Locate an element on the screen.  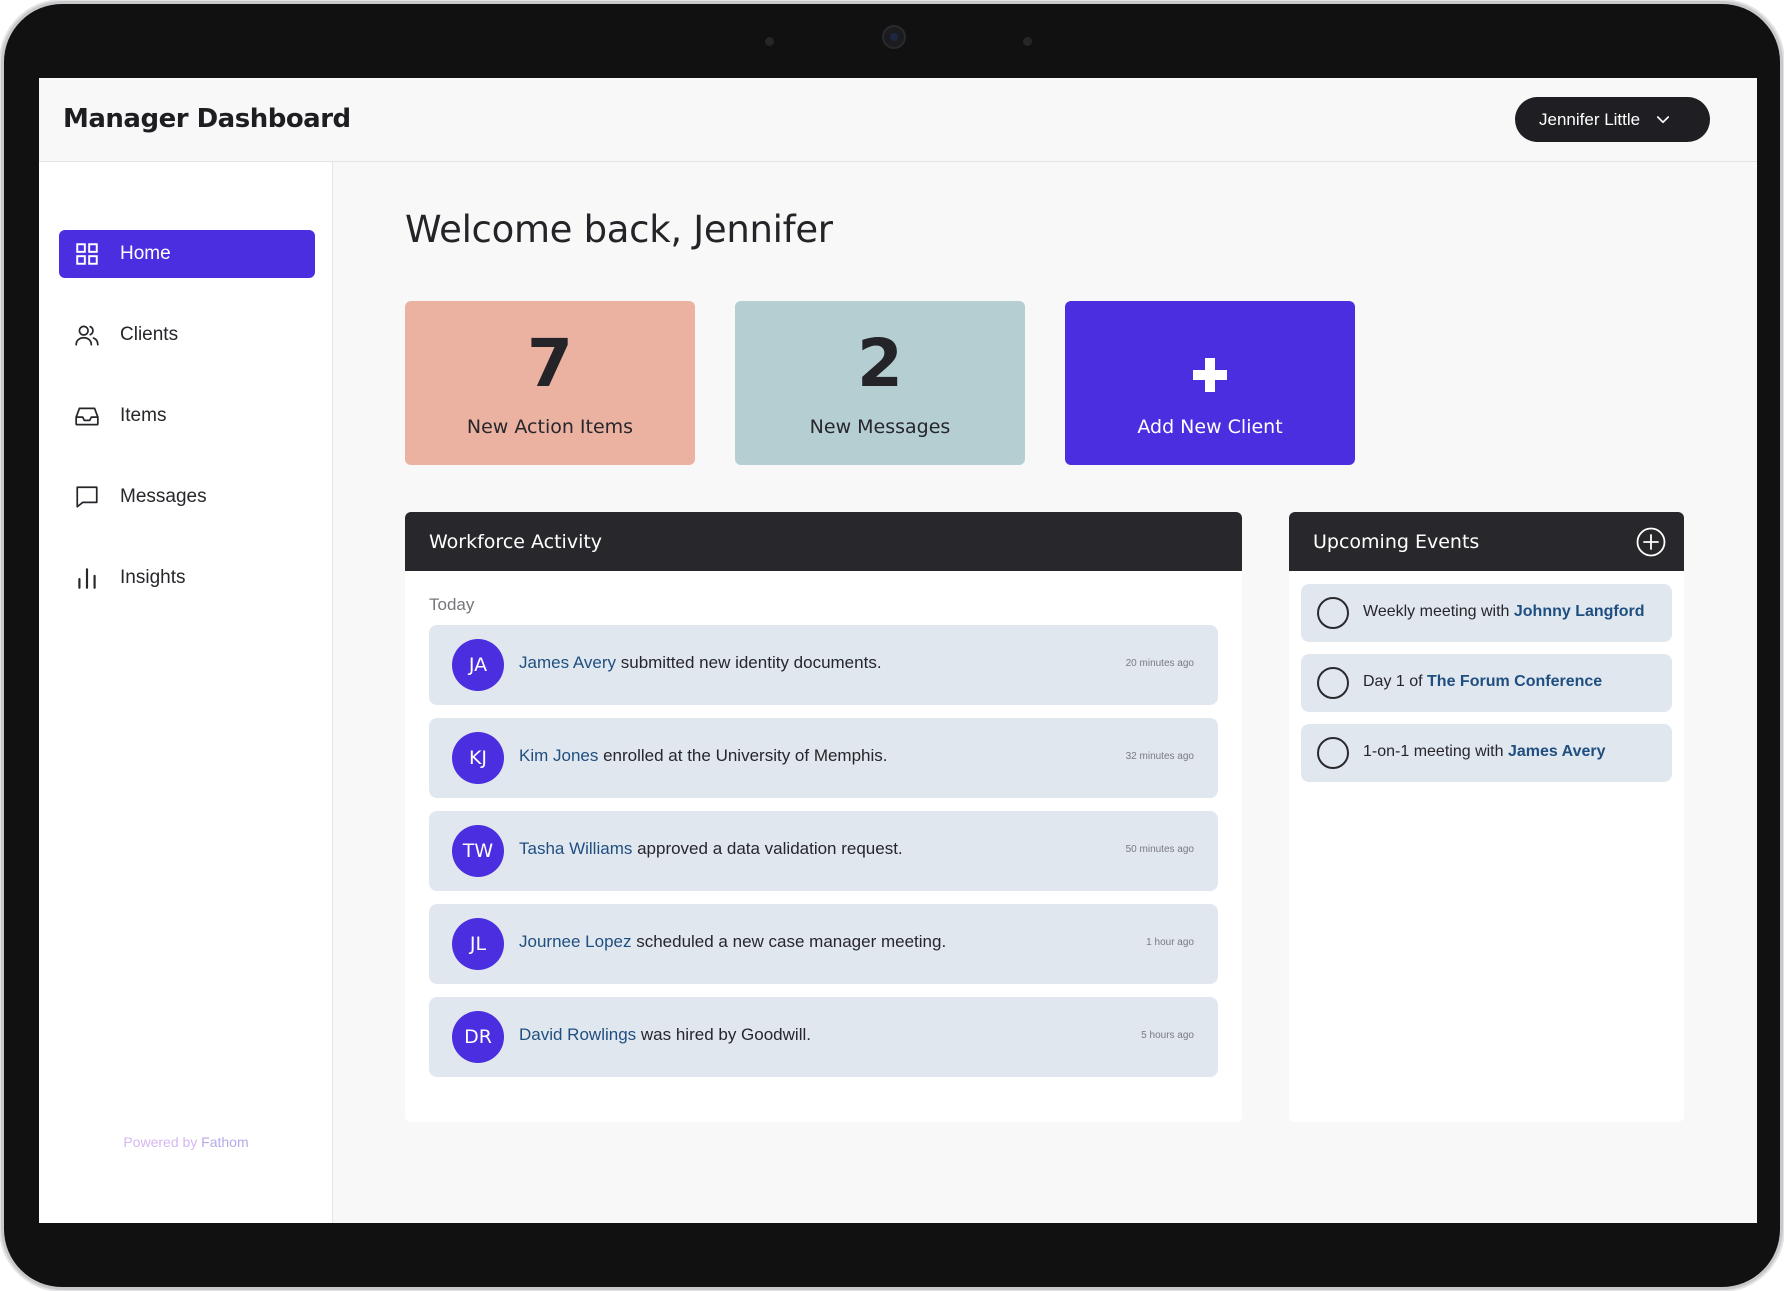
sidebar-item-items: Items is located at coordinates (187, 416).